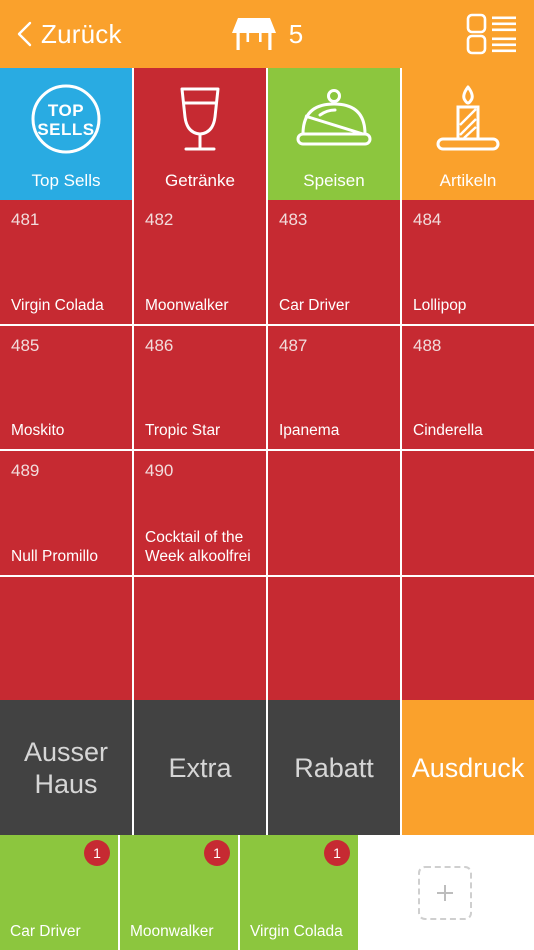  What do you see at coordinates (198, 546) in the screenshot?
I see `product-name: Cocktail of the Week alkoolfrei` at bounding box center [198, 546].